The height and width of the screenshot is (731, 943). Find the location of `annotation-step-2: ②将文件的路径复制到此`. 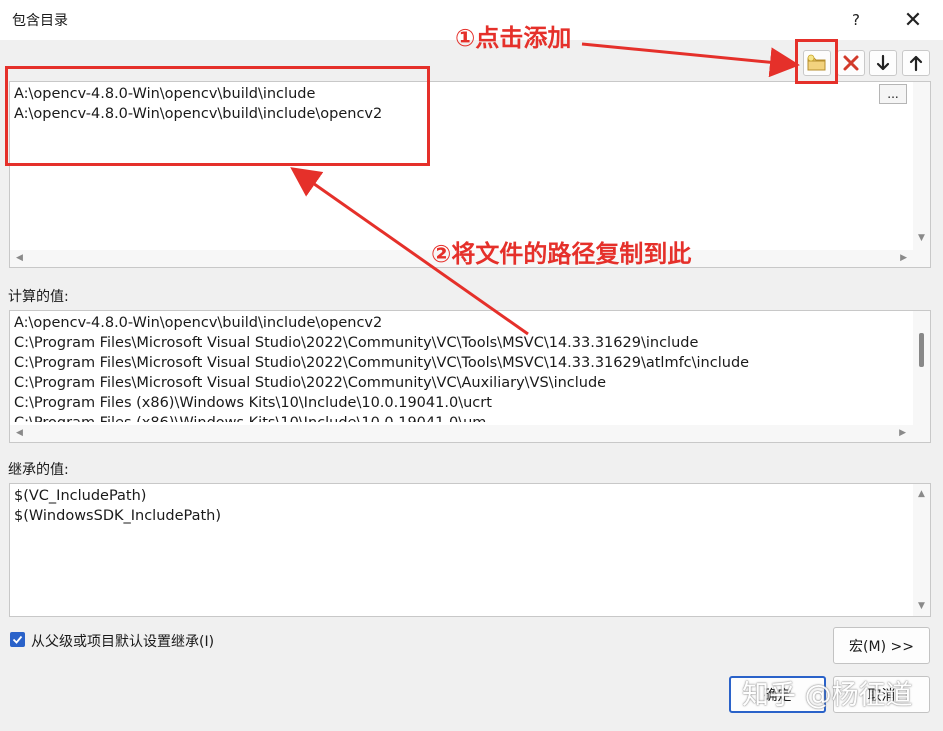

annotation-step-2: ②将文件的路径复制到此 is located at coordinates (561, 254).